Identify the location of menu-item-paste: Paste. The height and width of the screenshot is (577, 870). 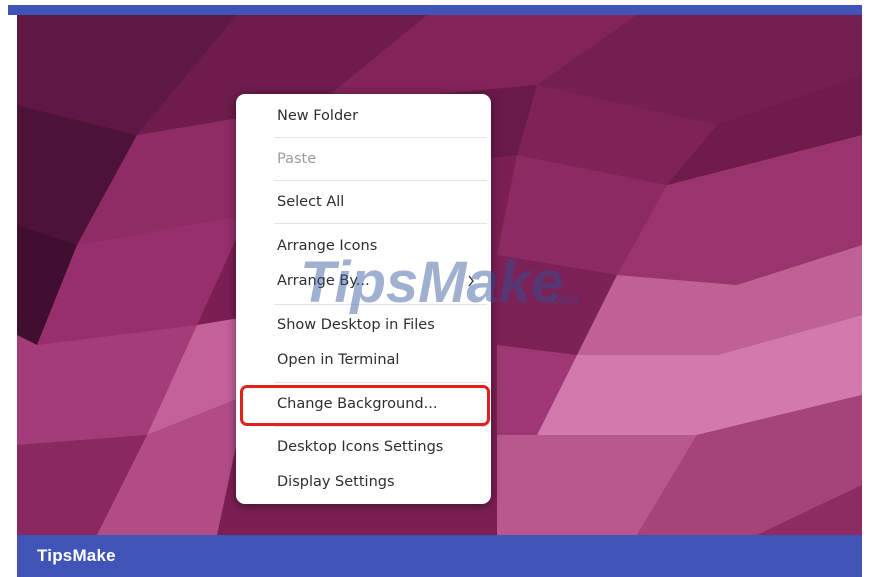
(363, 159).